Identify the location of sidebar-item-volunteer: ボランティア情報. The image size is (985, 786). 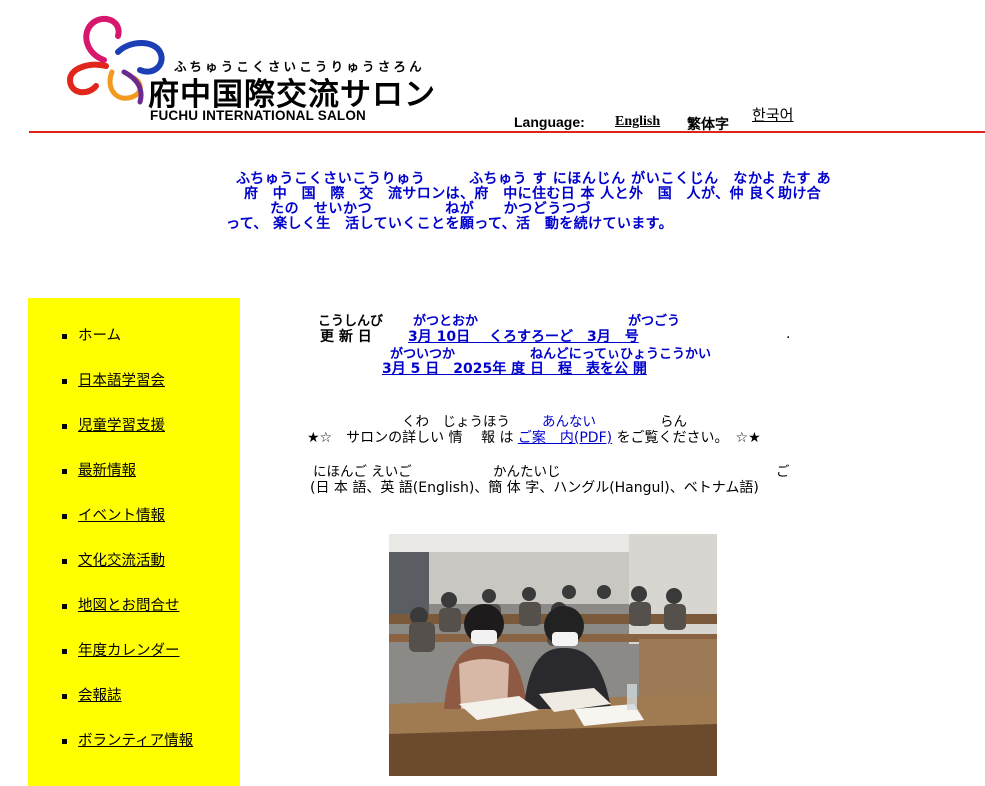
(134, 749).